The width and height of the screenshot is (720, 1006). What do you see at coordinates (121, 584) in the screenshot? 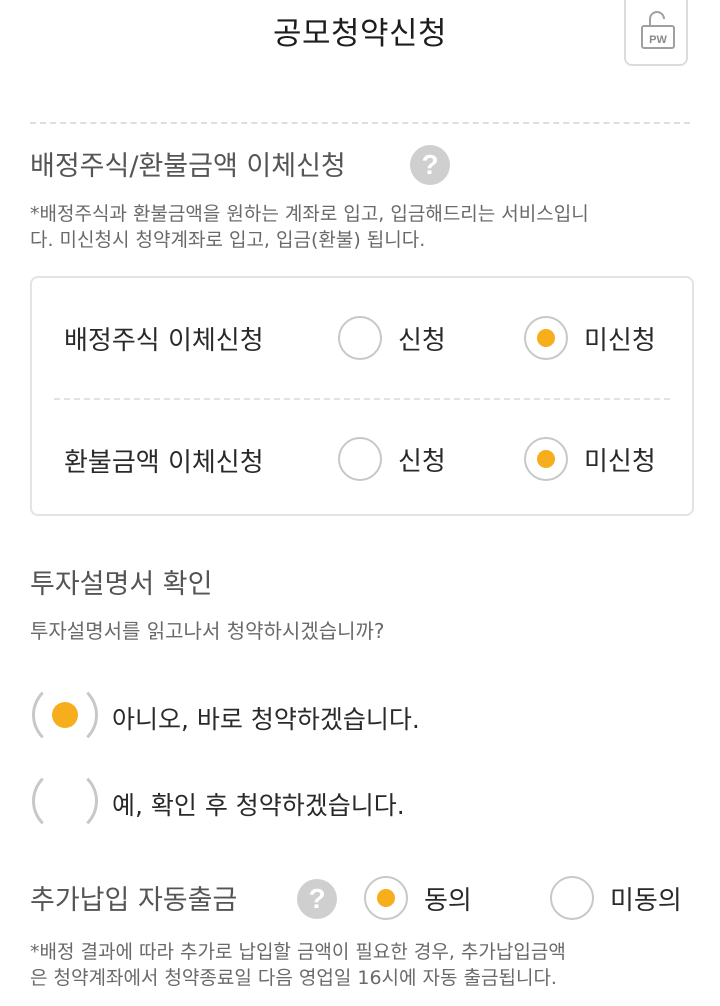
I see `prospectus-section-title: 투자설명서 확인` at bounding box center [121, 584].